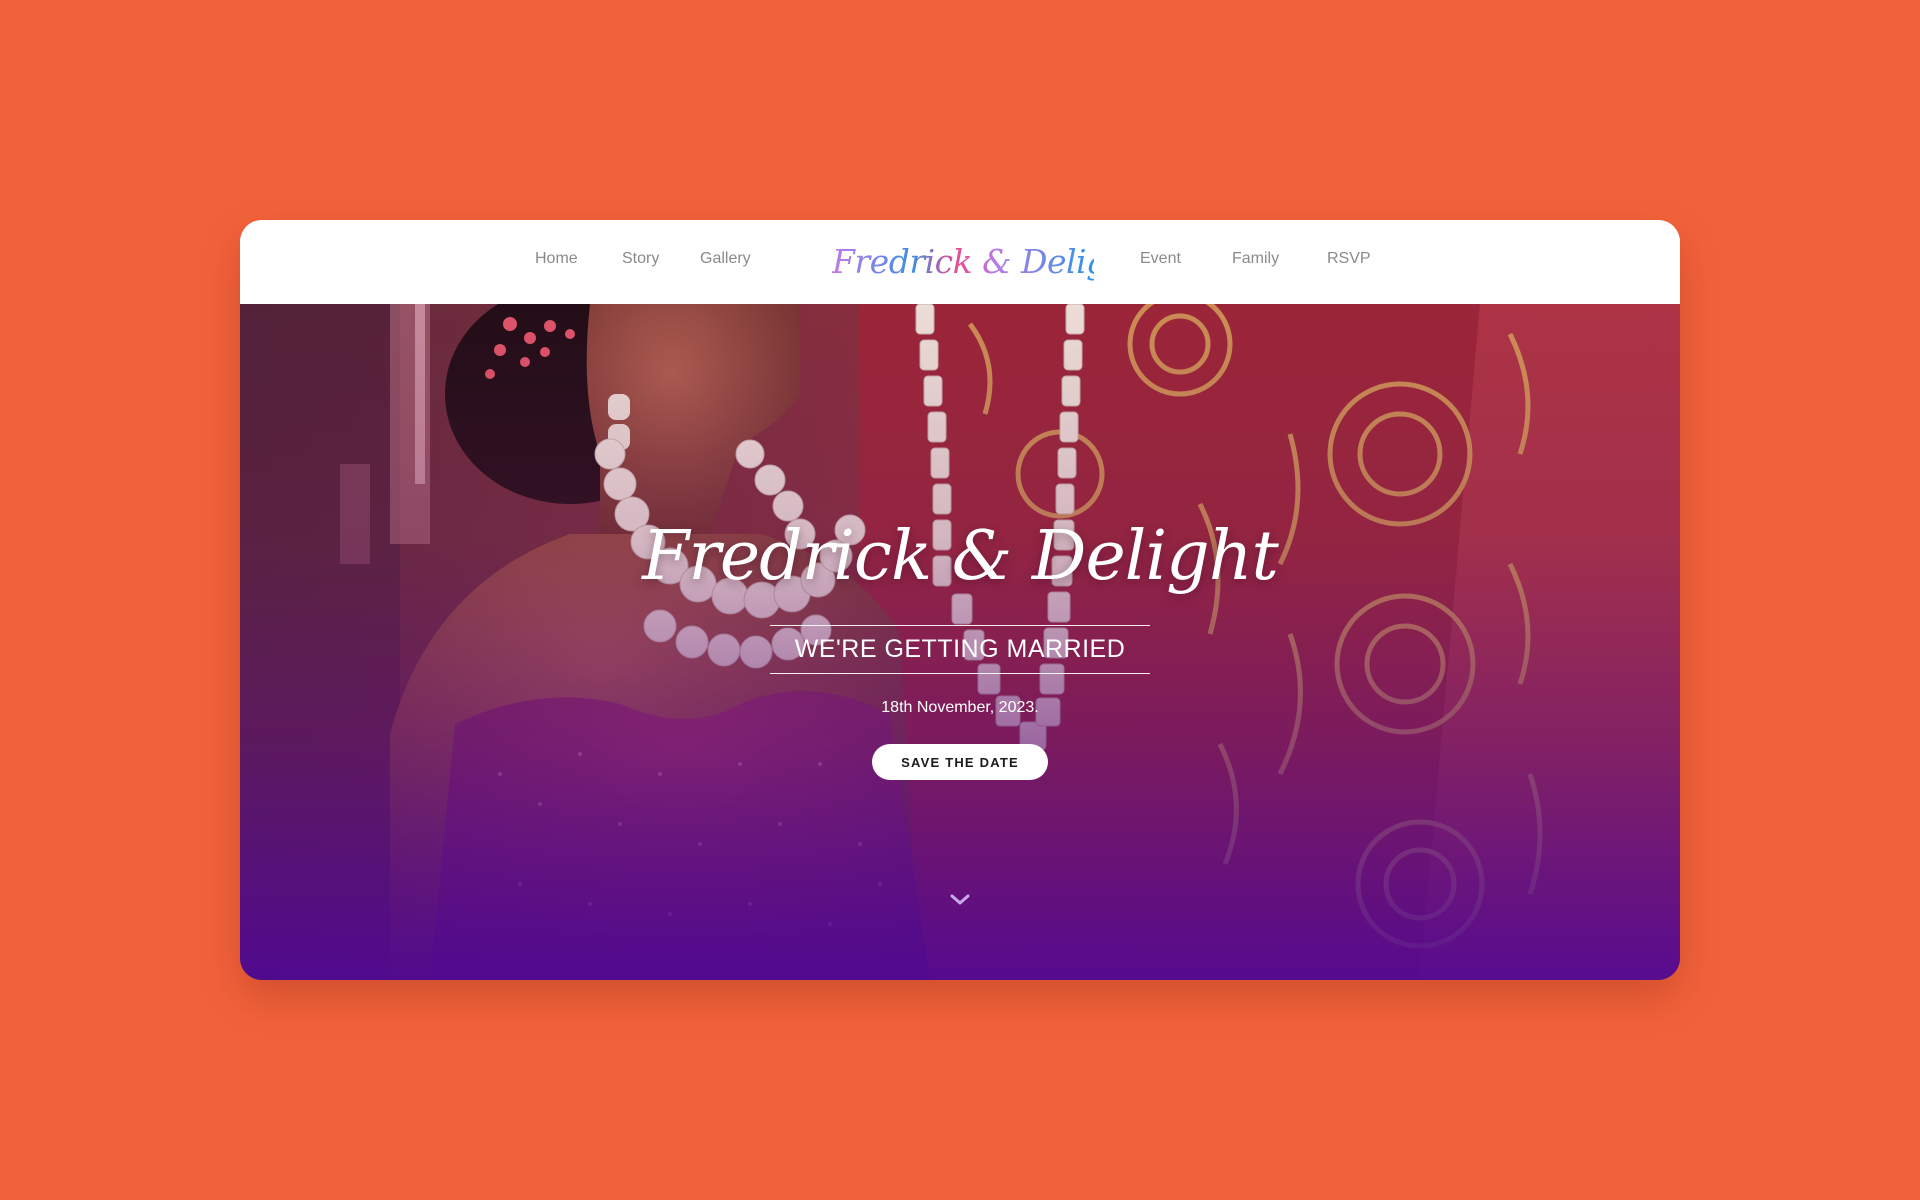  What do you see at coordinates (960, 625) in the screenshot?
I see `tagline-top-divider` at bounding box center [960, 625].